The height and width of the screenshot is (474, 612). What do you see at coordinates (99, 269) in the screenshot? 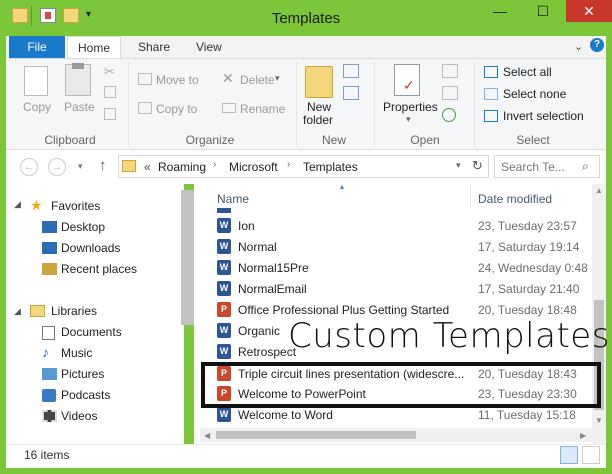
I see `nav-recent-places: Recent places` at bounding box center [99, 269].